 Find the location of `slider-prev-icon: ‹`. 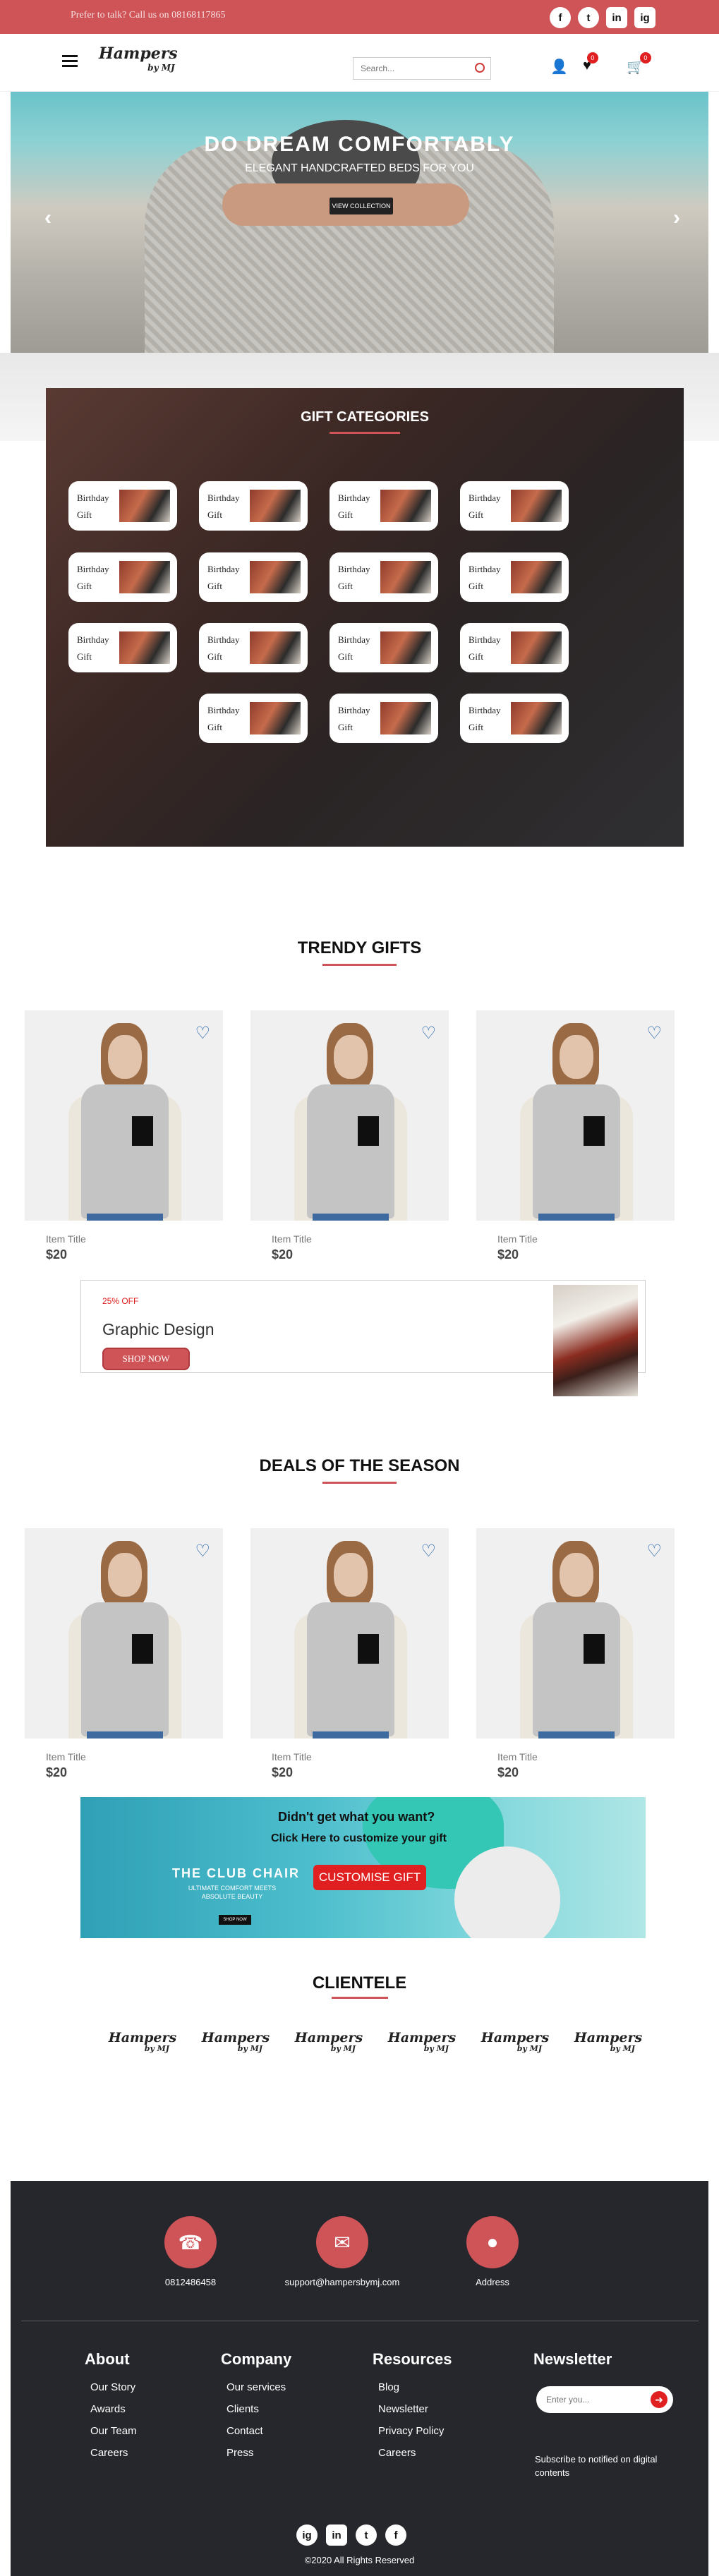

slider-prev-icon: ‹ is located at coordinates (48, 218).